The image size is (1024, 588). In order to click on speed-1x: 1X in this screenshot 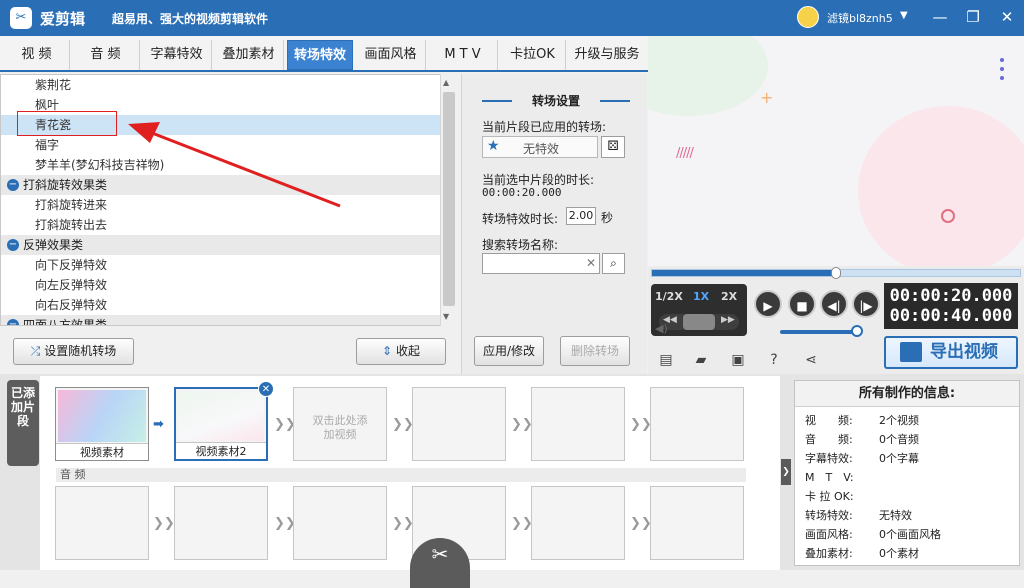, I will do `click(701, 296)`.